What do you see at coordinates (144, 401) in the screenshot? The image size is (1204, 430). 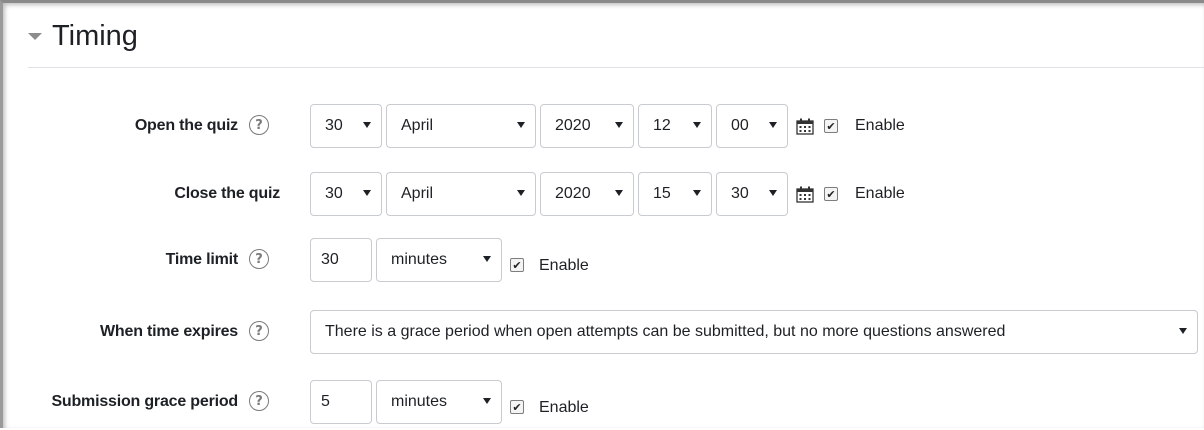 I see `grace-period-label: Submission grace period` at bounding box center [144, 401].